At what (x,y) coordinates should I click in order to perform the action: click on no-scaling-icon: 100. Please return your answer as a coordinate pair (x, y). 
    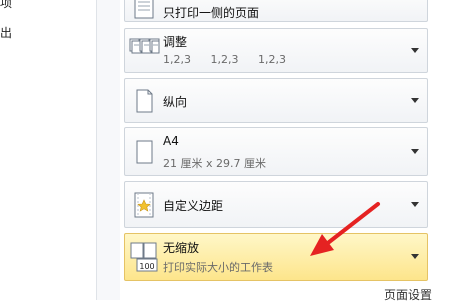
    Looking at the image, I should click on (144, 257).